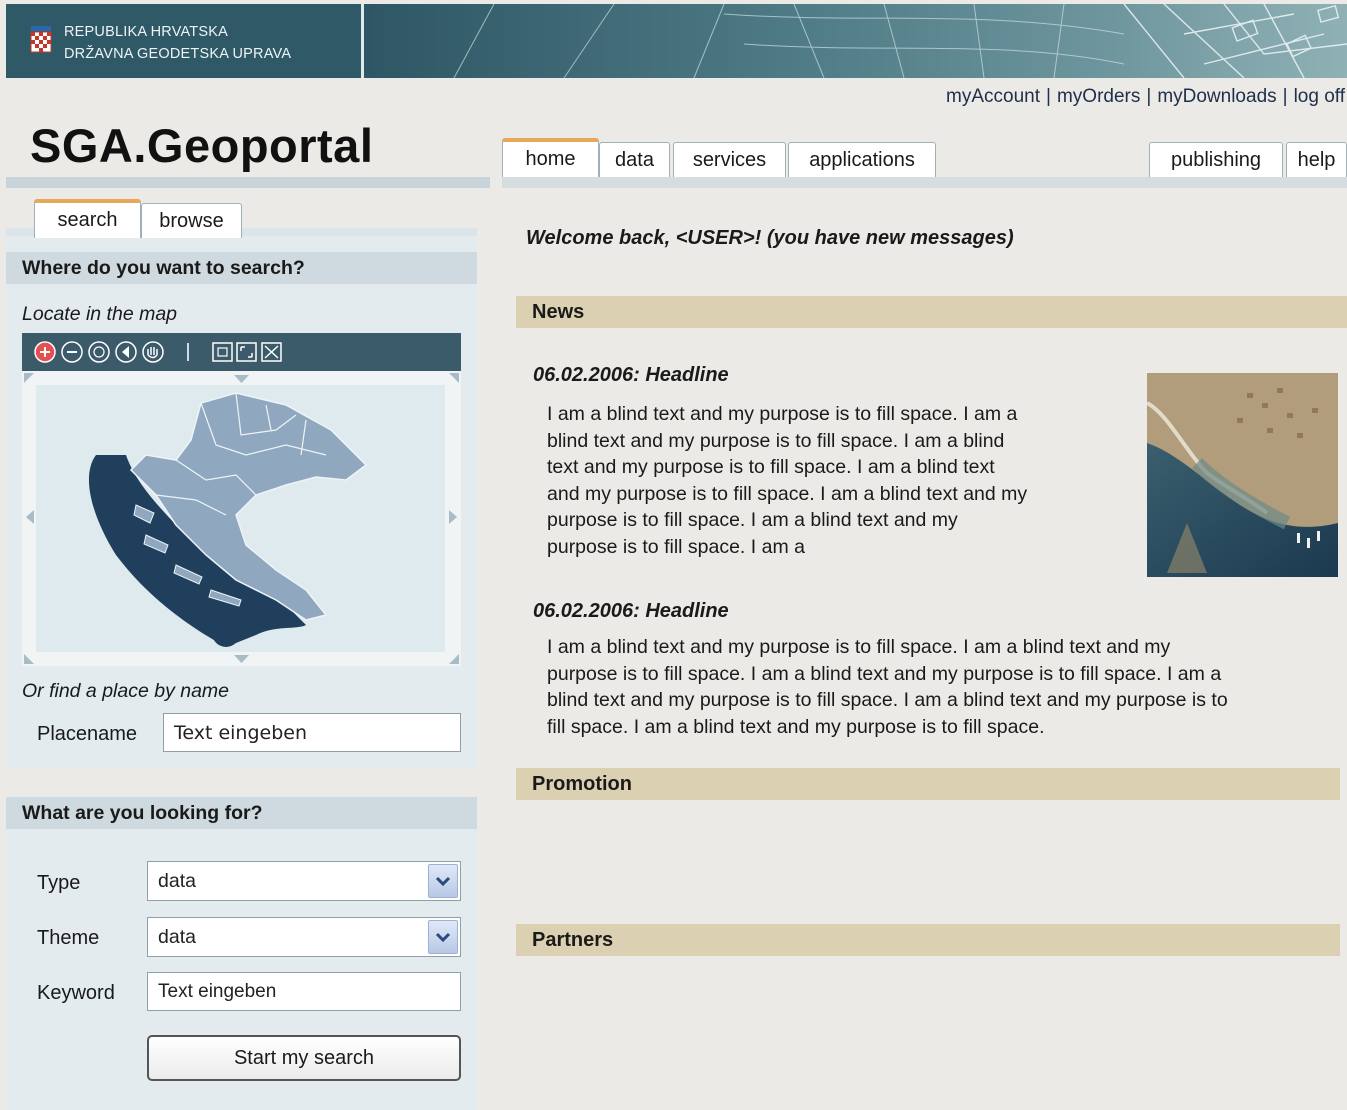 The width and height of the screenshot is (1347, 1110). Describe the element at coordinates (631, 611) in the screenshot. I see `news-headline-2: 06.02.2006: Headline` at that location.